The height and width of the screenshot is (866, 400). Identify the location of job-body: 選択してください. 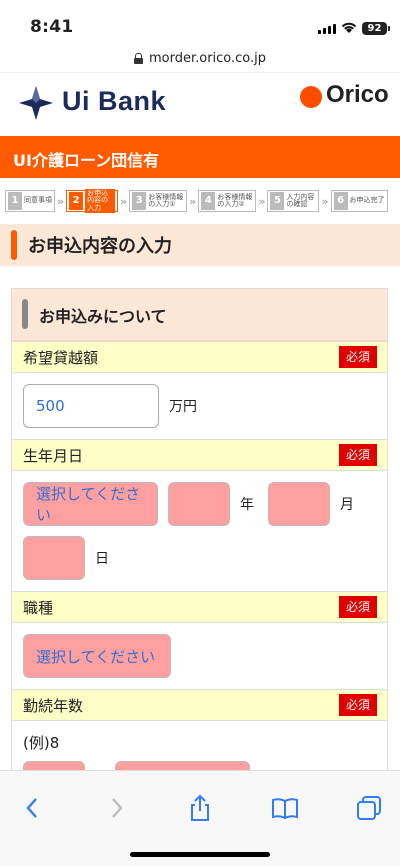
(199, 656).